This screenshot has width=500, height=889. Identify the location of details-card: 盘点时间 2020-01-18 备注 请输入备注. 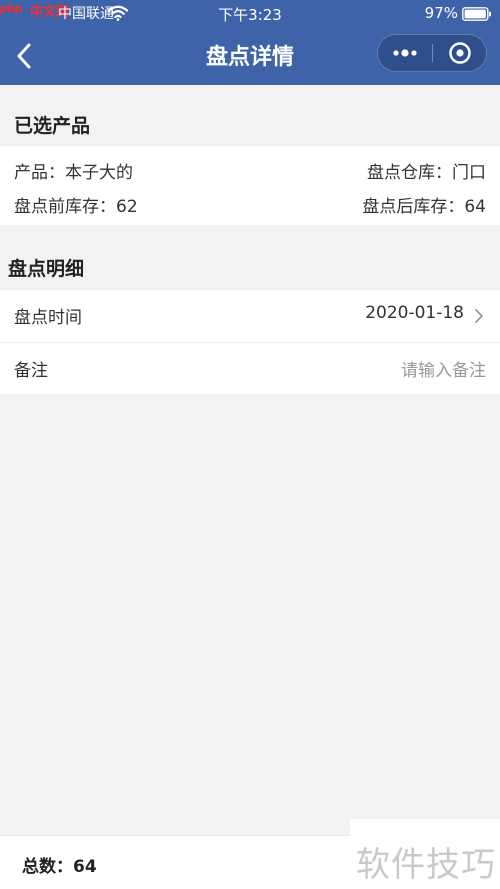
(250, 342).